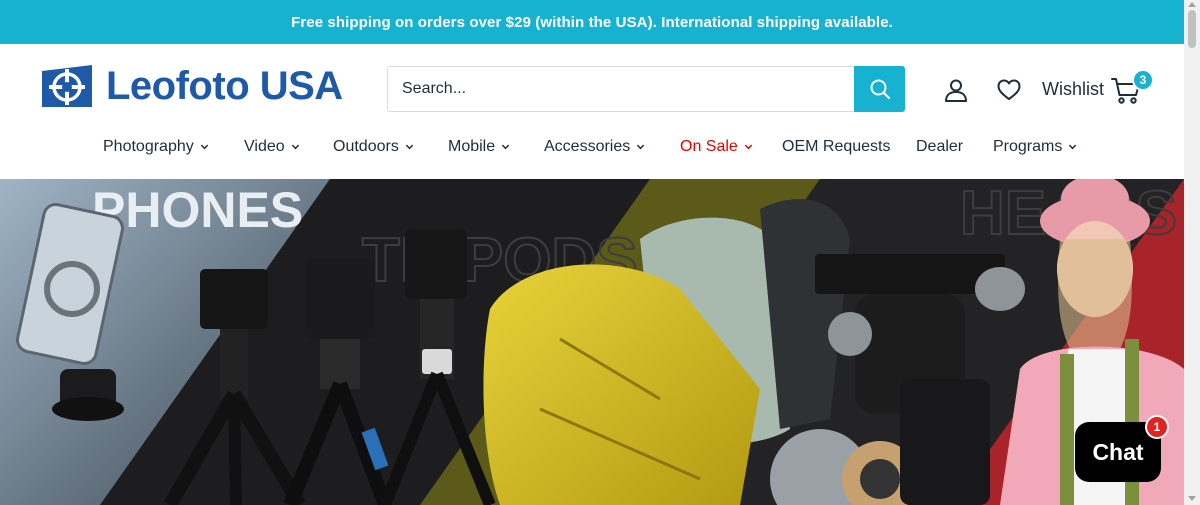 The width and height of the screenshot is (1200, 505). Describe the element at coordinates (67, 86) in the screenshot. I see `leofoto-logo-icon` at that location.